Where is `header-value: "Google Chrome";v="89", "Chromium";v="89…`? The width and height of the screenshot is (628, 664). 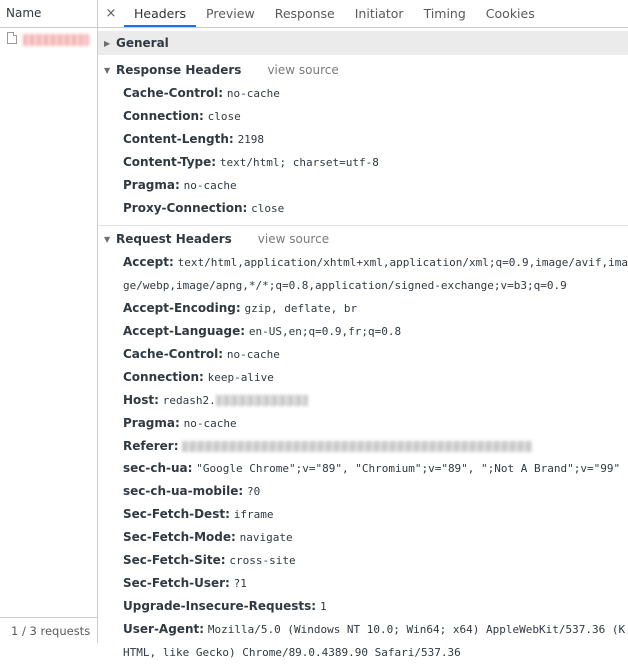 header-value: "Google Chrome";v="89", "Chromium";v="89… is located at coordinates (408, 468).